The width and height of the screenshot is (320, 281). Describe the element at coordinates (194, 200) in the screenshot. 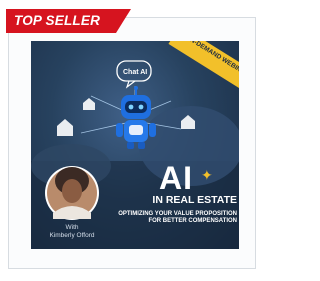

I see `title-in-real-estate: IN REAL ESTATE` at that location.